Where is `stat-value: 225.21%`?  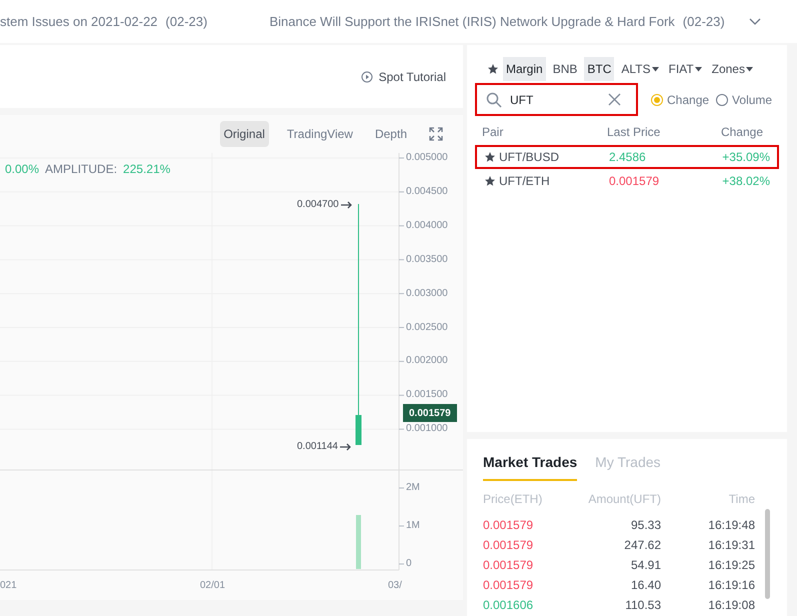
stat-value: 225.21% is located at coordinates (146, 169).